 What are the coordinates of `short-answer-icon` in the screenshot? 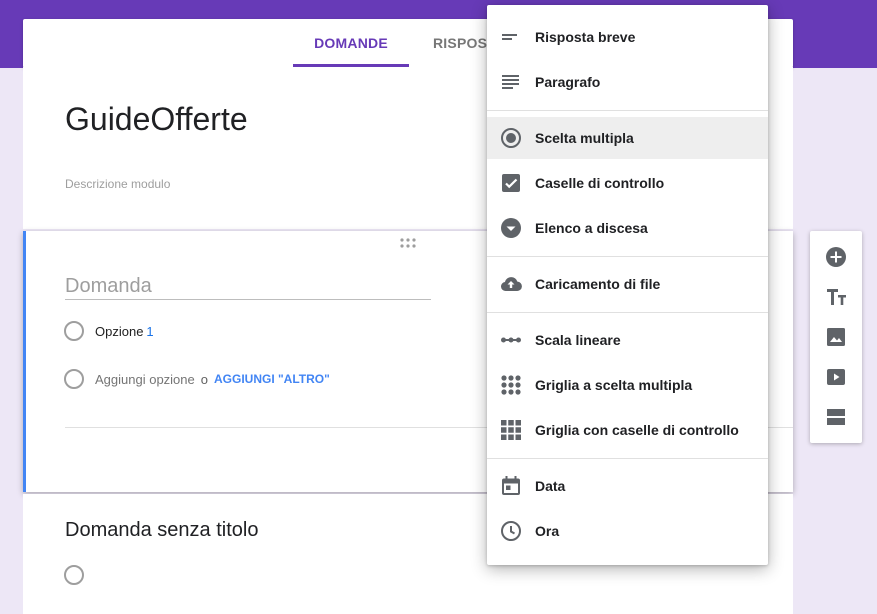 It's located at (509, 37).